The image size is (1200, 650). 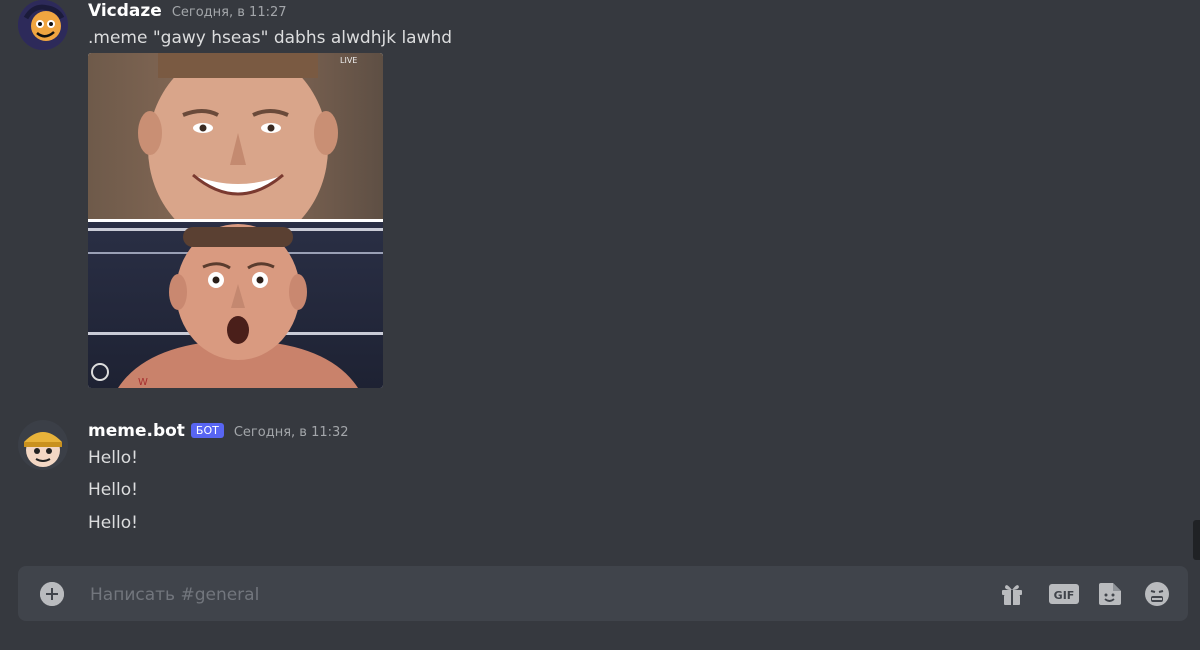 I want to click on meme-image-attachment: LIVE W, so click(x=235, y=220).